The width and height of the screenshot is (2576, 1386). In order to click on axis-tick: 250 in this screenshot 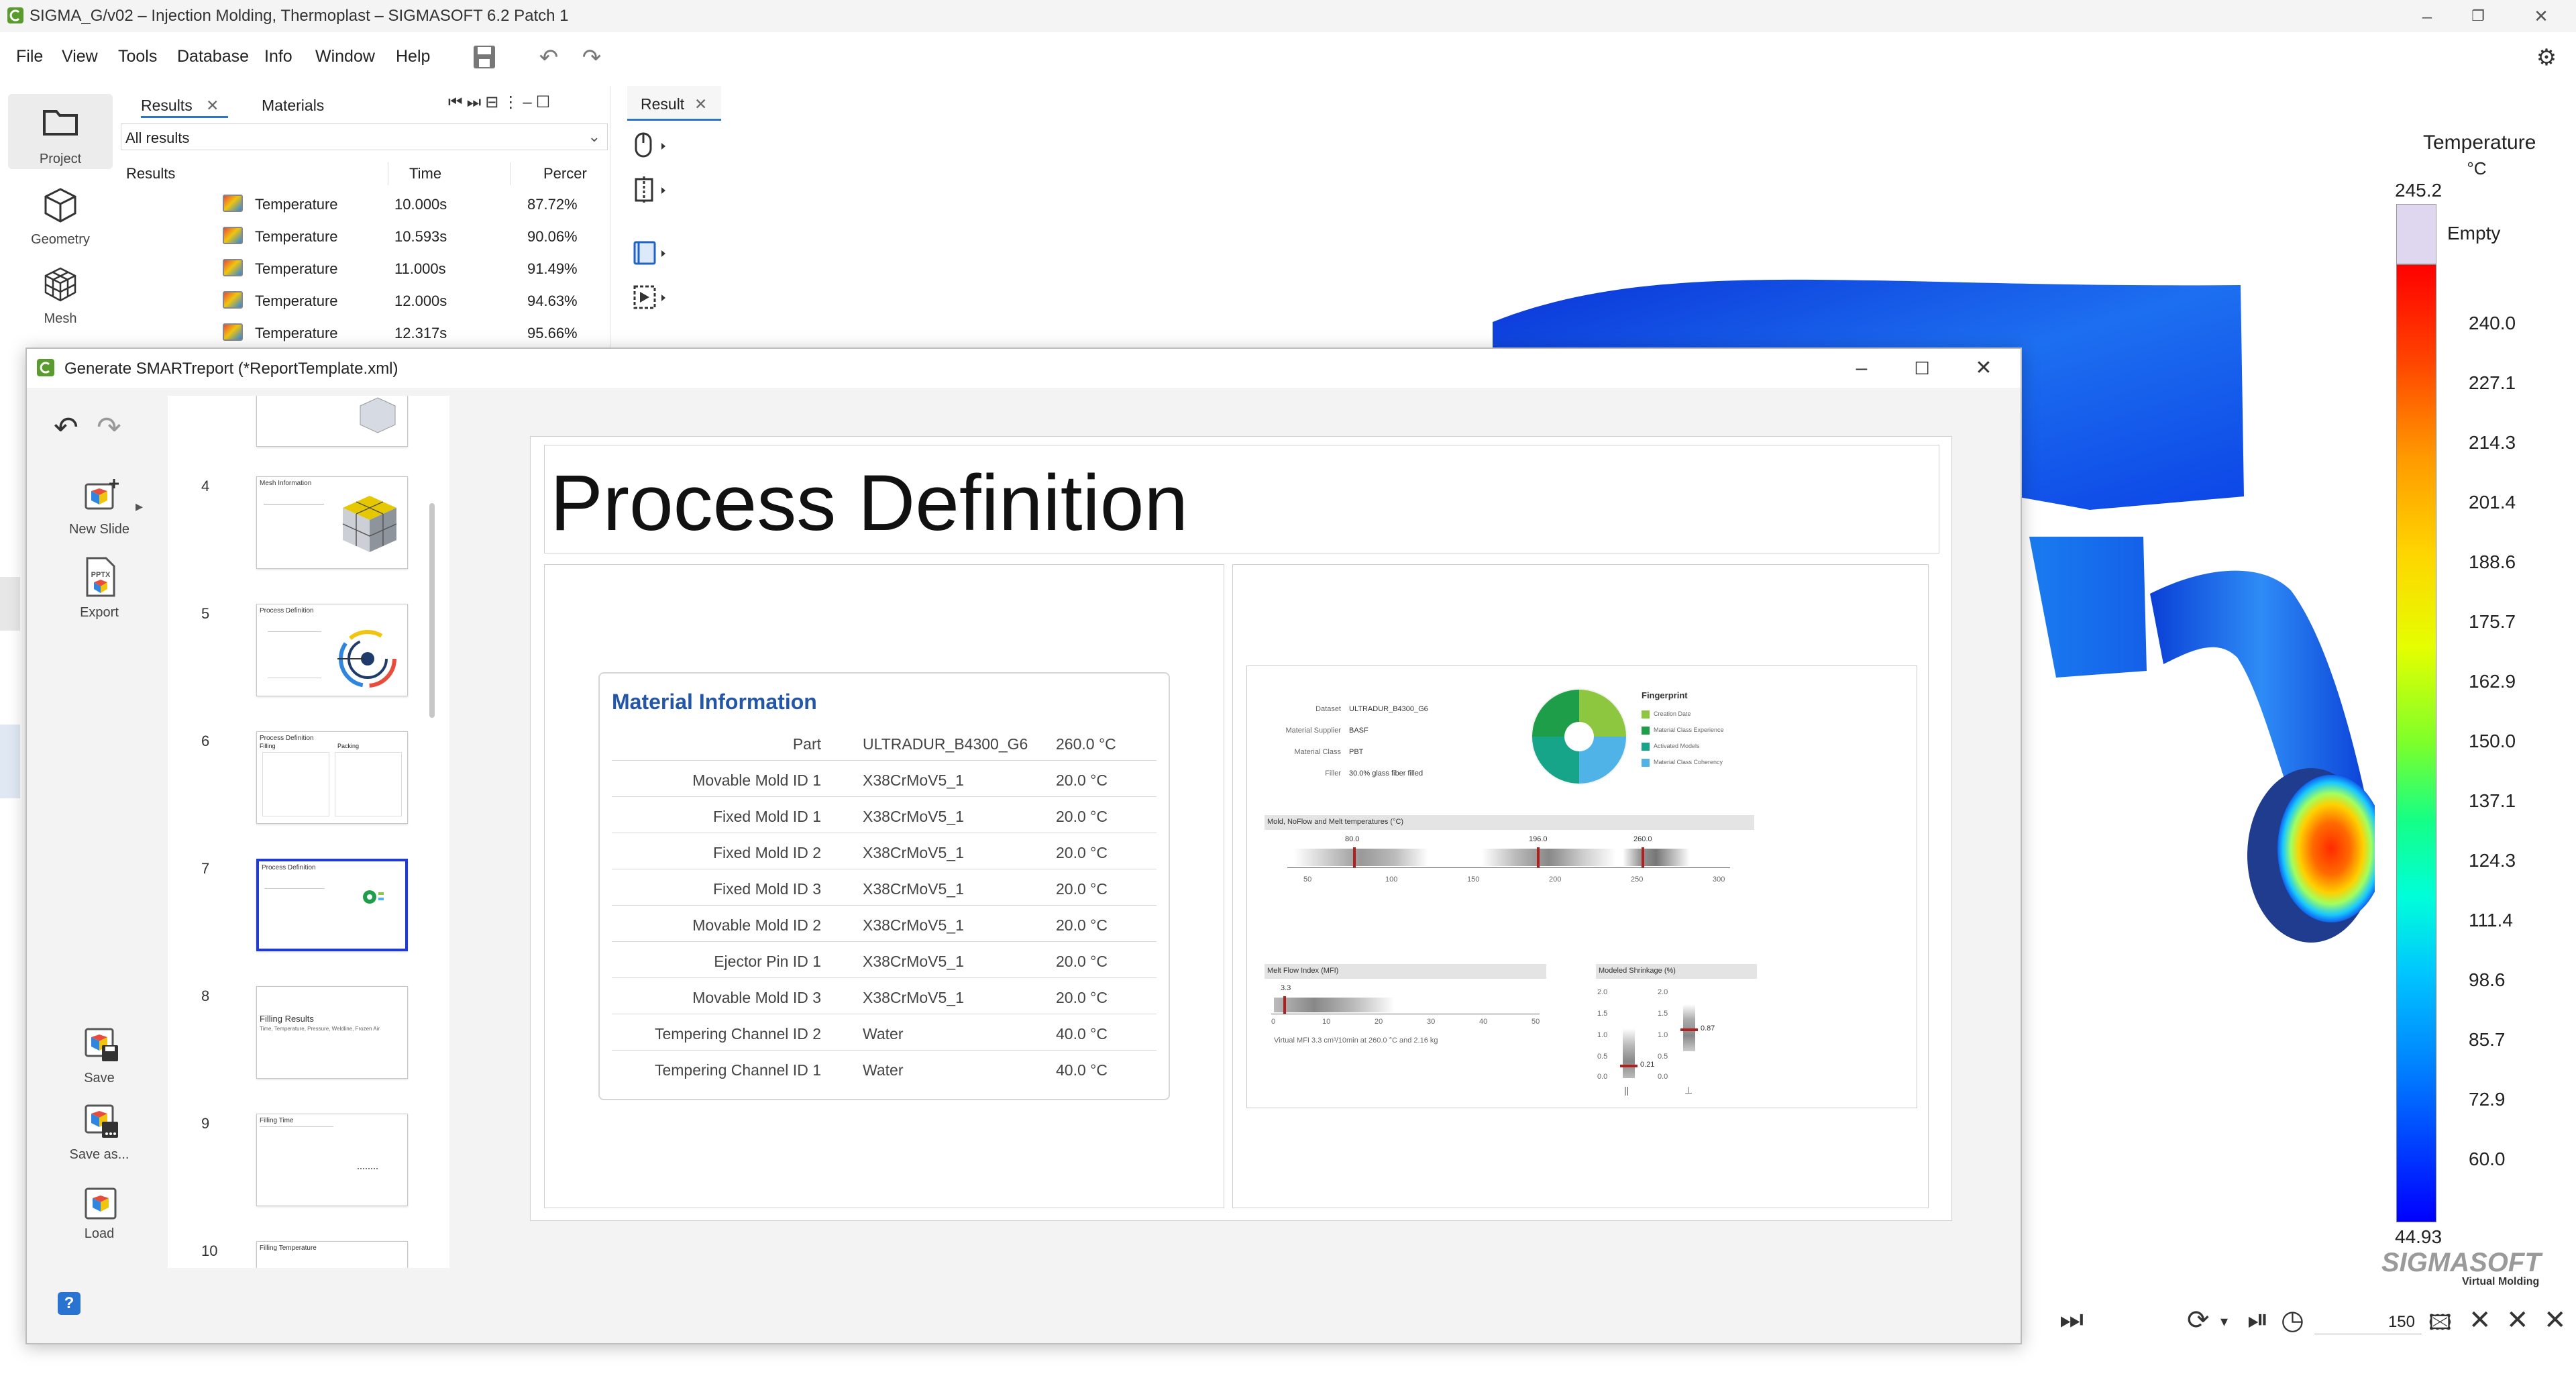, I will do `click(1637, 879)`.